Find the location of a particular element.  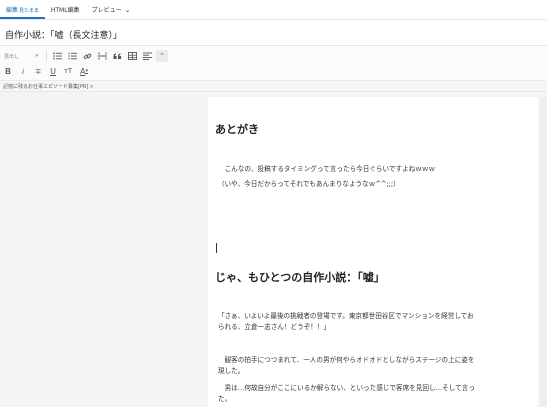

afterword-heading: あとがき is located at coordinates (237, 129).